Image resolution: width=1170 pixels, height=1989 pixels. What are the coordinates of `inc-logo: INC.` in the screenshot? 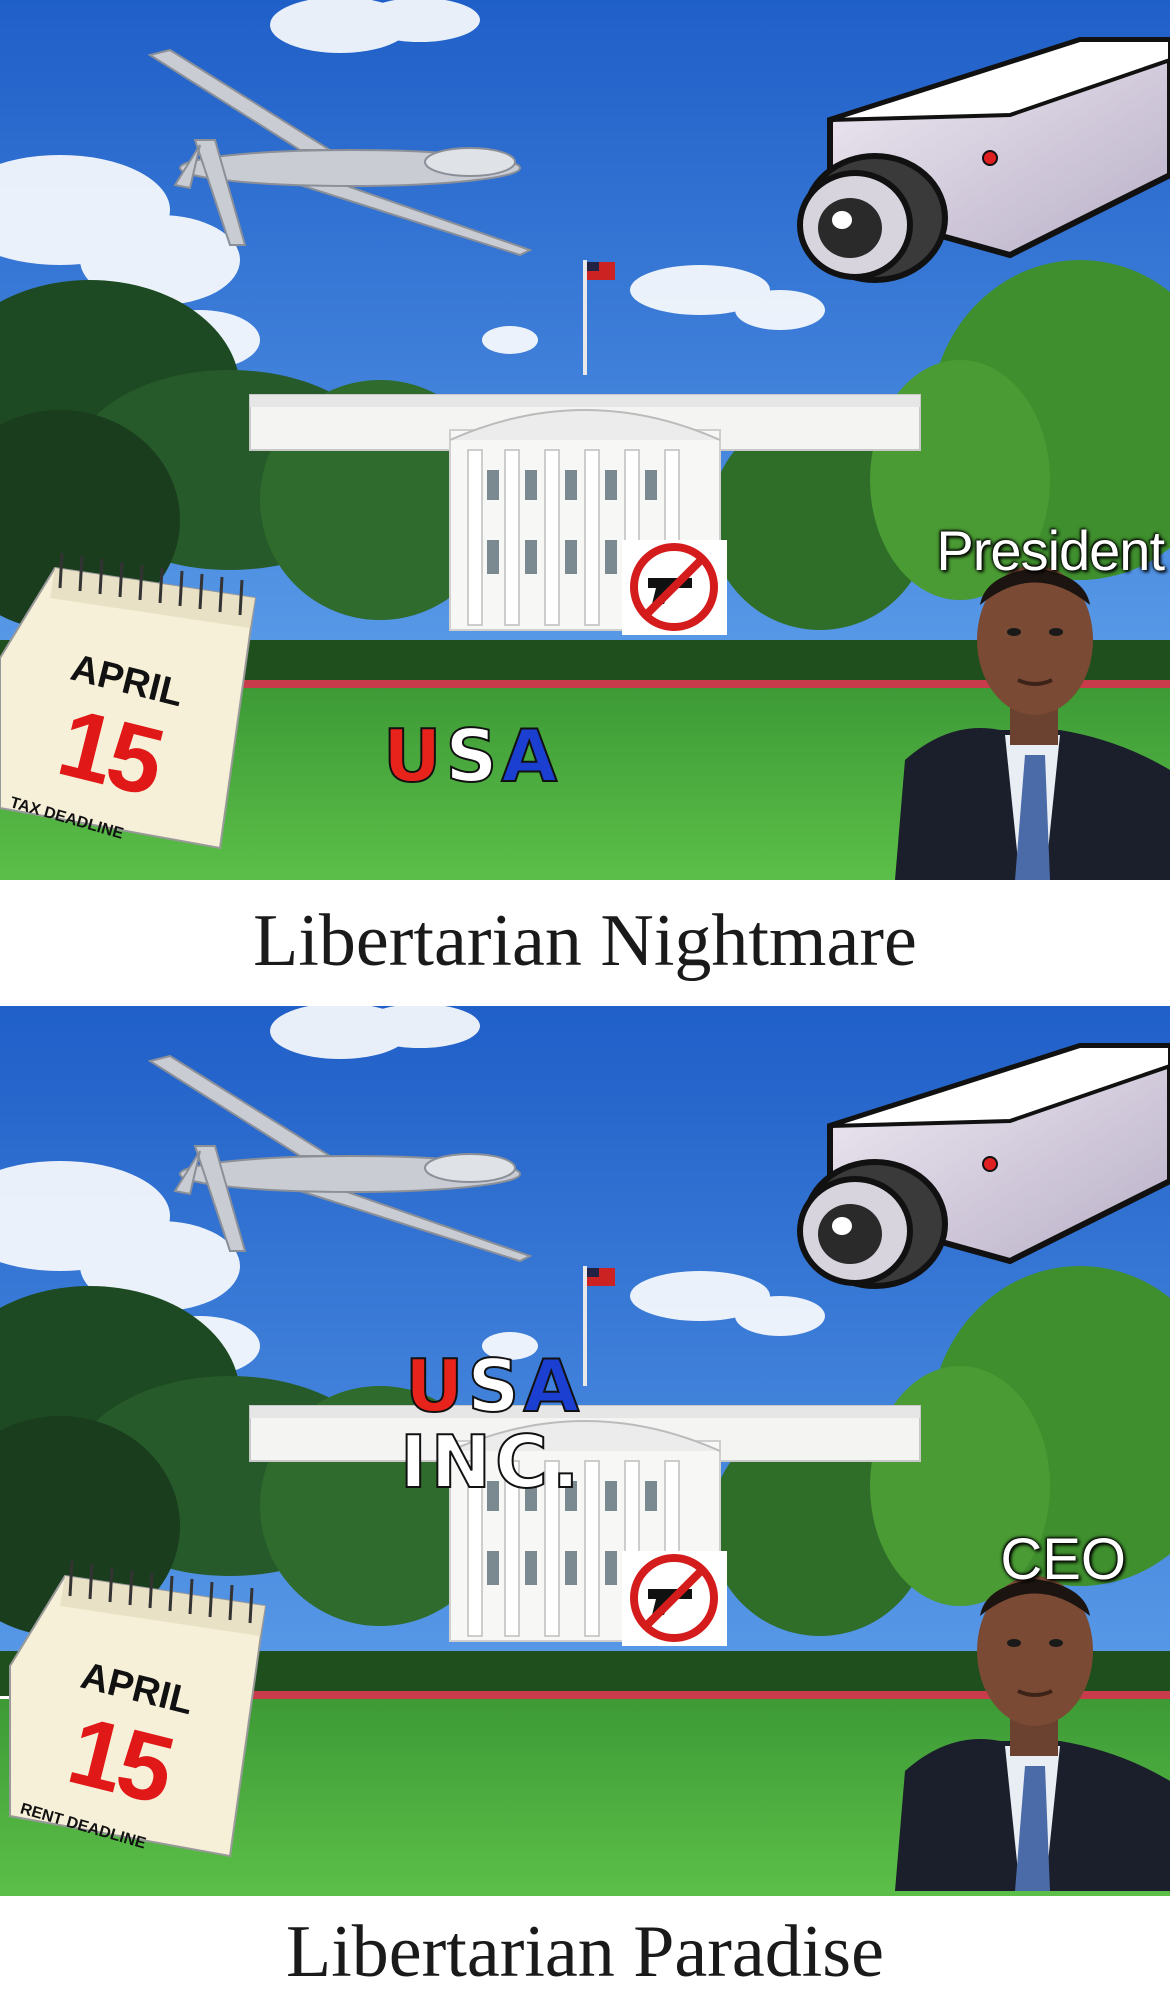 It's located at (491, 1462).